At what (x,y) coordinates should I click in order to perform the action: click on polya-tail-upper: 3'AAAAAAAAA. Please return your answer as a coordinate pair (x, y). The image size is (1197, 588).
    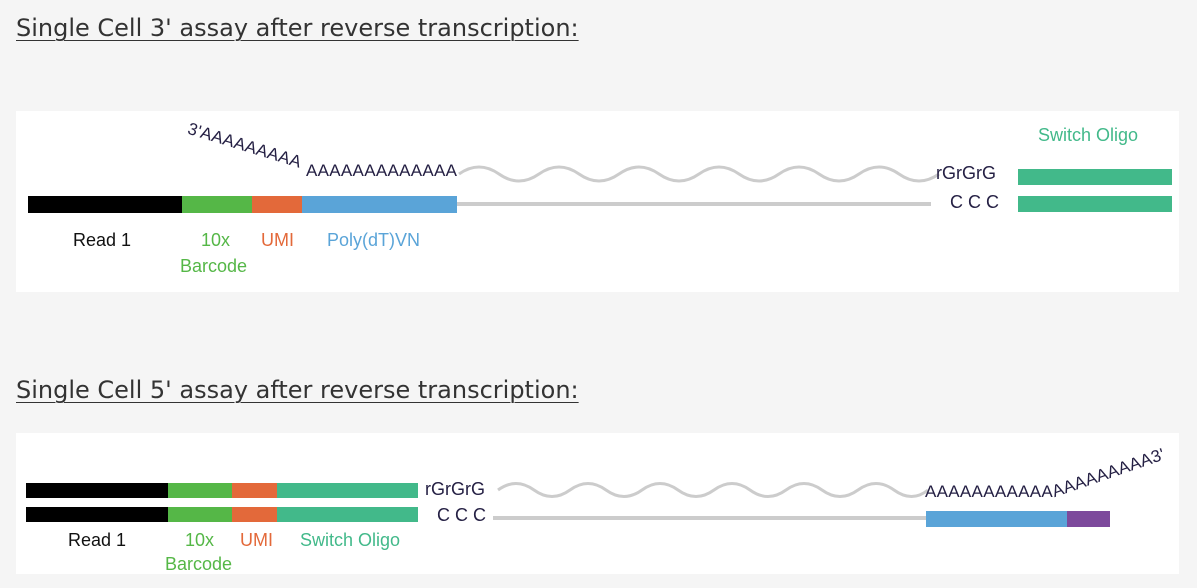
    Looking at the image, I should click on (244, 145).